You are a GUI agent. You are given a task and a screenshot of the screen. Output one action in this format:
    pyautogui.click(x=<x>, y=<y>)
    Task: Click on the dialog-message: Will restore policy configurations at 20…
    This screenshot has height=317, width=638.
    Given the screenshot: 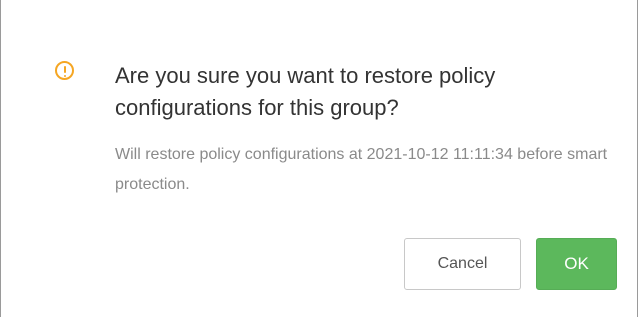 What is the action you would take?
    pyautogui.click(x=361, y=169)
    